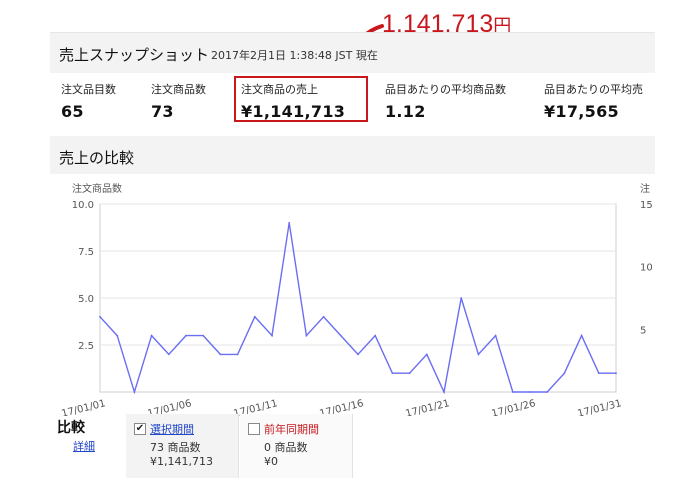 Image resolution: width=700 pixels, height=495 pixels. What do you see at coordinates (83, 205) in the screenshot?
I see `y-tick-label: 10.0` at bounding box center [83, 205].